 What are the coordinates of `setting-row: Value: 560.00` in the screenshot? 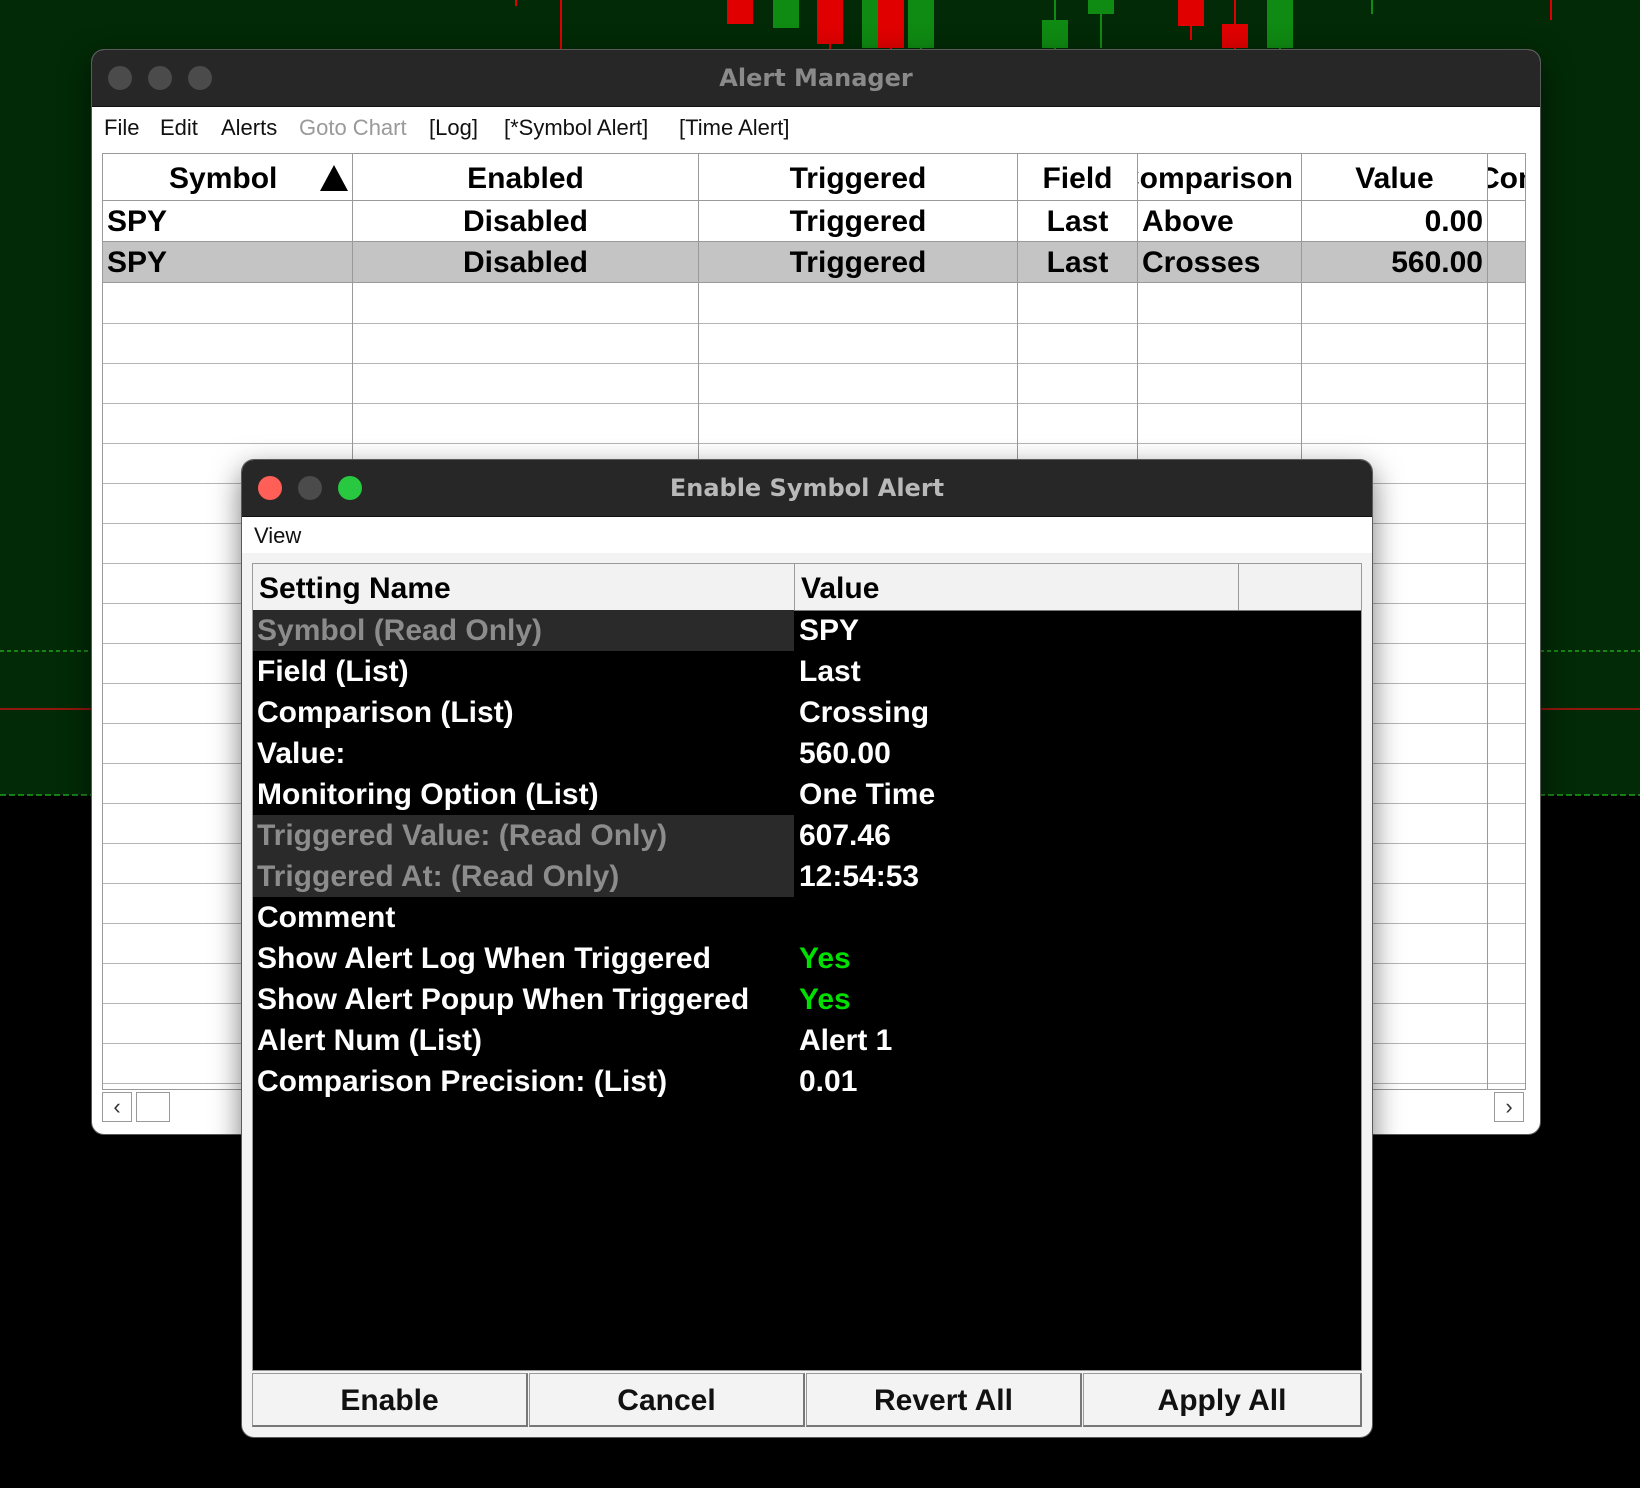 It's located at (807, 753).